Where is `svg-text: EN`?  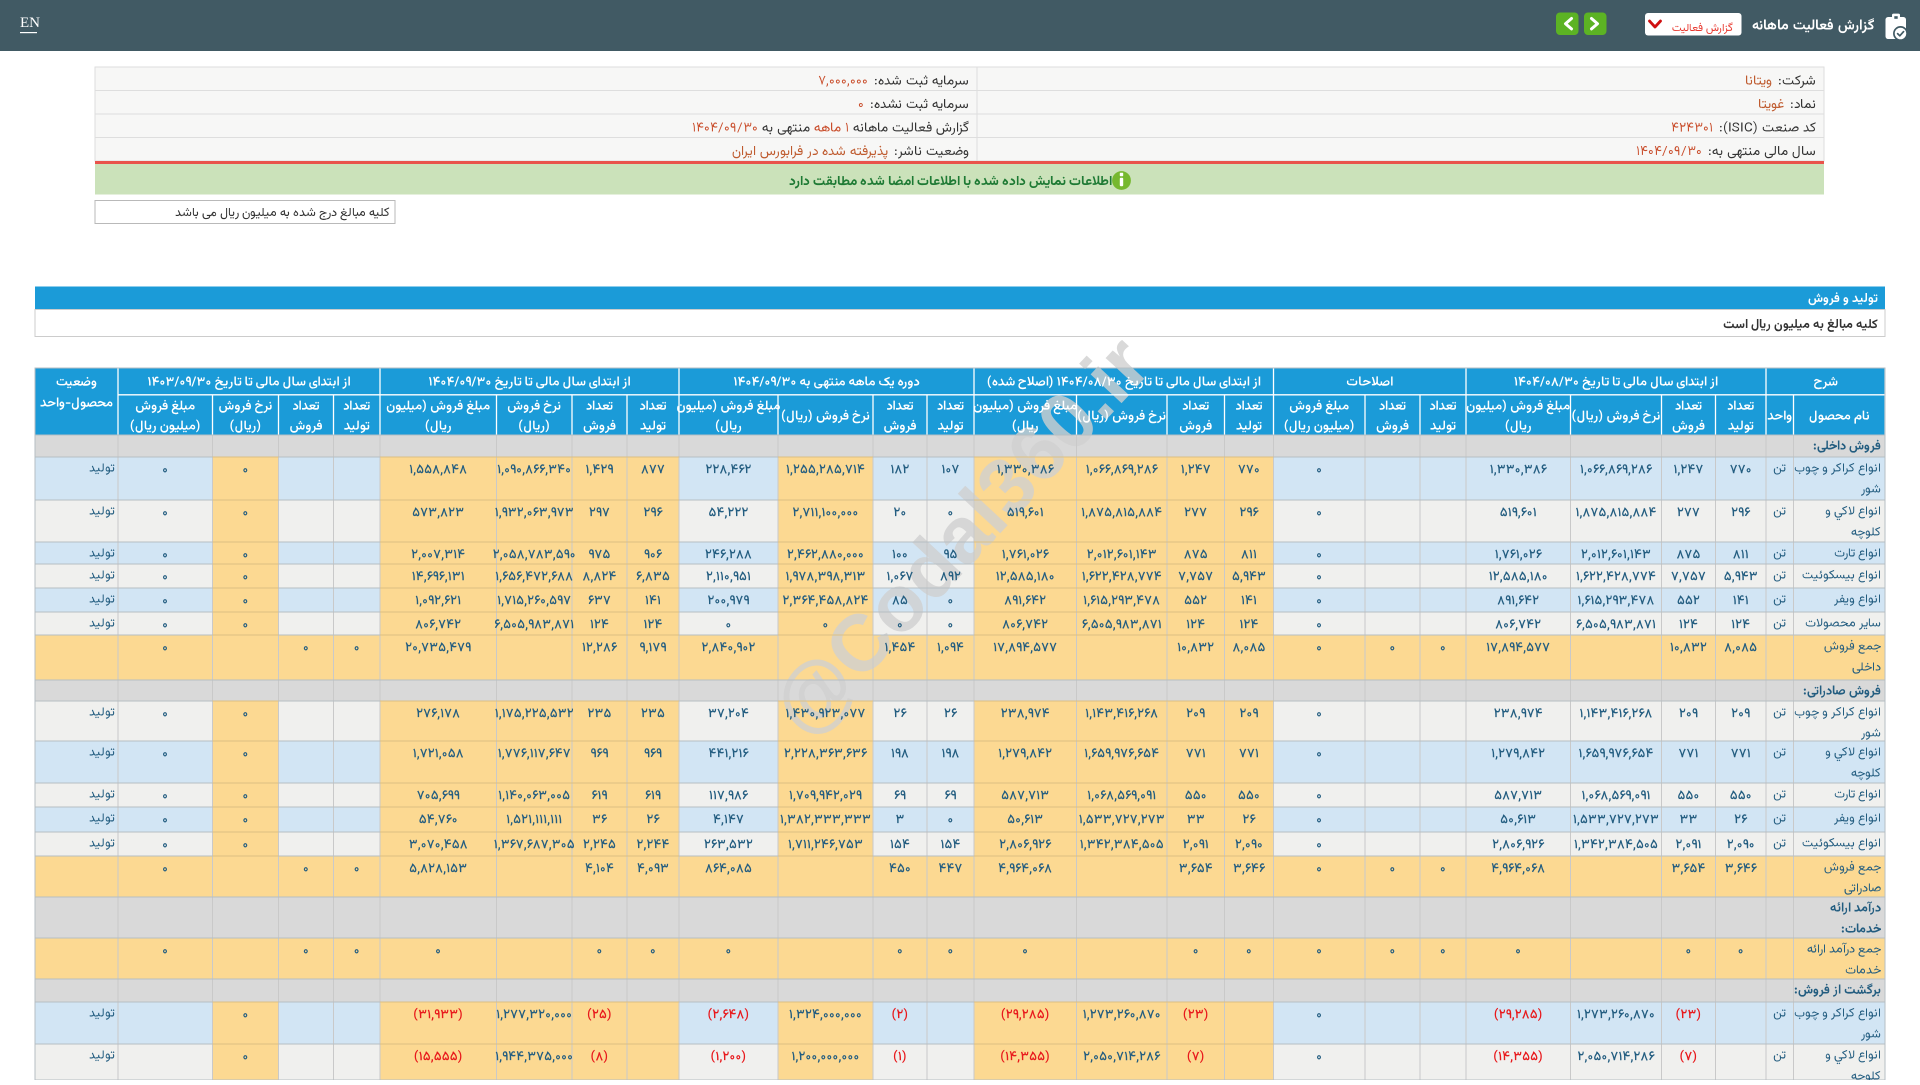 svg-text: EN is located at coordinates (30, 23).